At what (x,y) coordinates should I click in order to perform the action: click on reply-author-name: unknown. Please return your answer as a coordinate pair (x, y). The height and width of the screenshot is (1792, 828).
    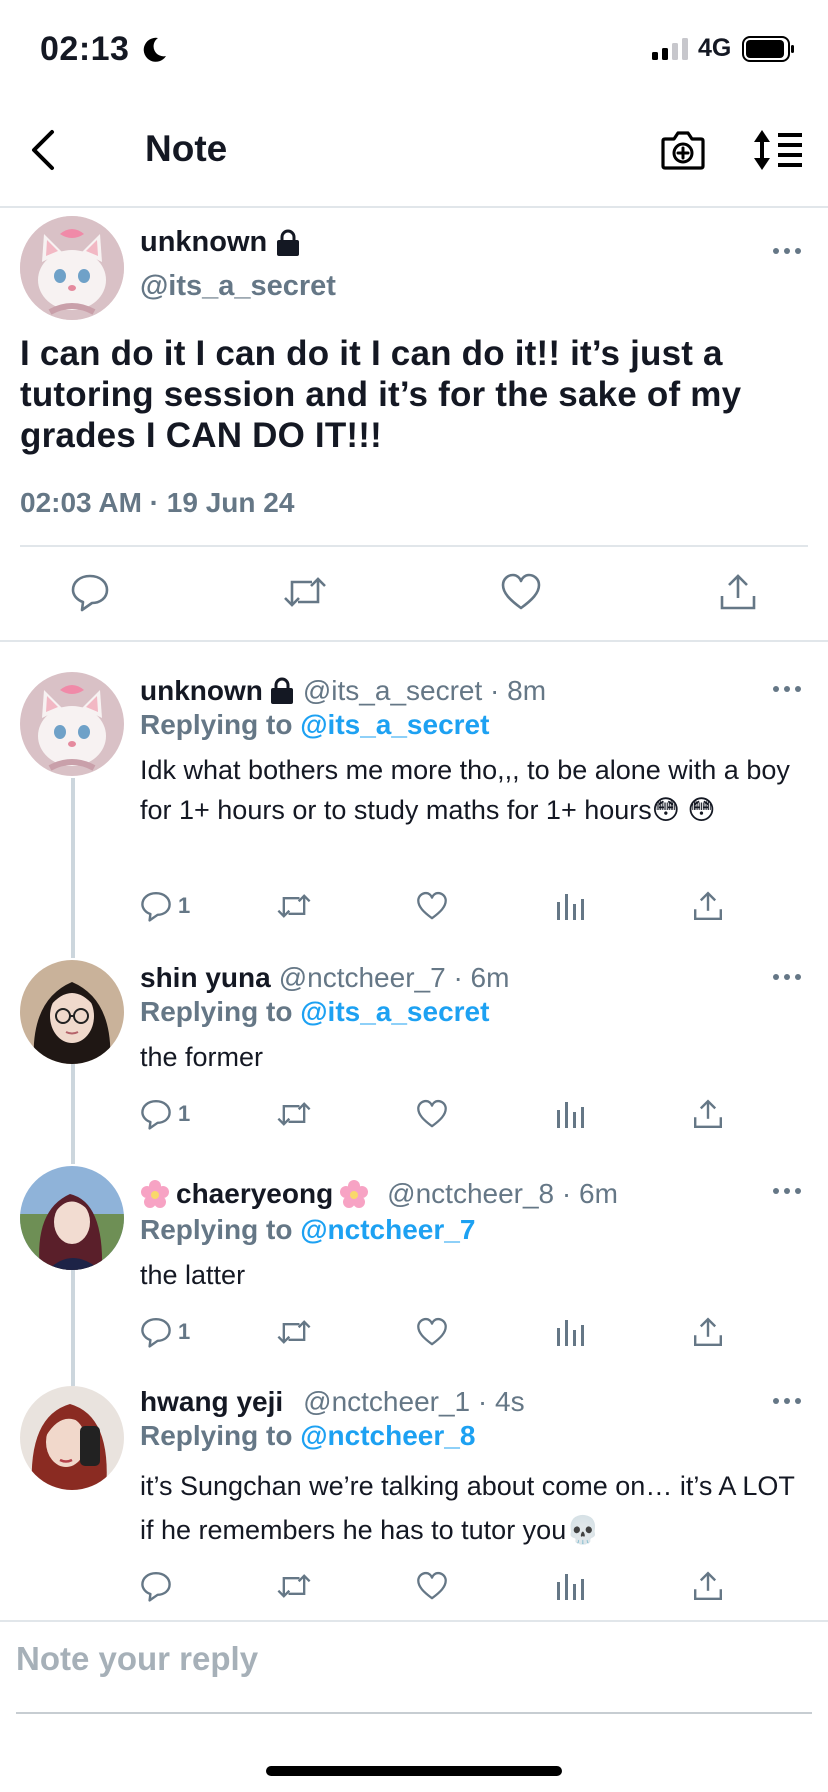
    Looking at the image, I should click on (217, 691).